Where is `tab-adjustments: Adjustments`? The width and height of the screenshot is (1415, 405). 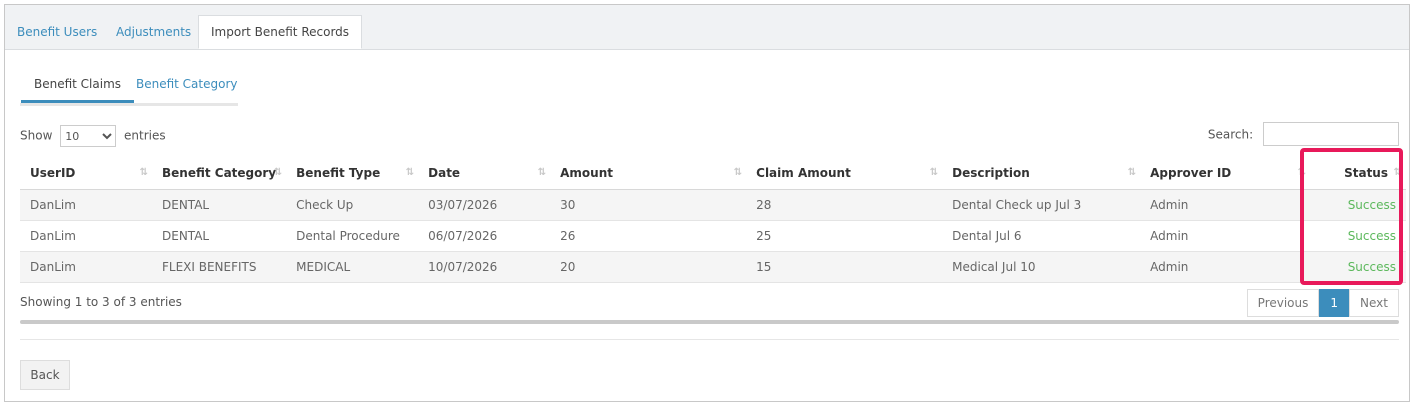 tab-adjustments: Adjustments is located at coordinates (153, 32).